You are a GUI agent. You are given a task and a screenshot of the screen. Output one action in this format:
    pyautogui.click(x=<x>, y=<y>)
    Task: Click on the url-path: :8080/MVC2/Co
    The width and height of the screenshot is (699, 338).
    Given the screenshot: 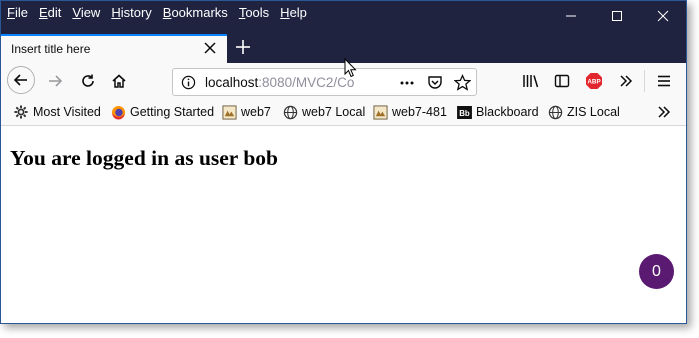 What is the action you would take?
    pyautogui.click(x=306, y=82)
    